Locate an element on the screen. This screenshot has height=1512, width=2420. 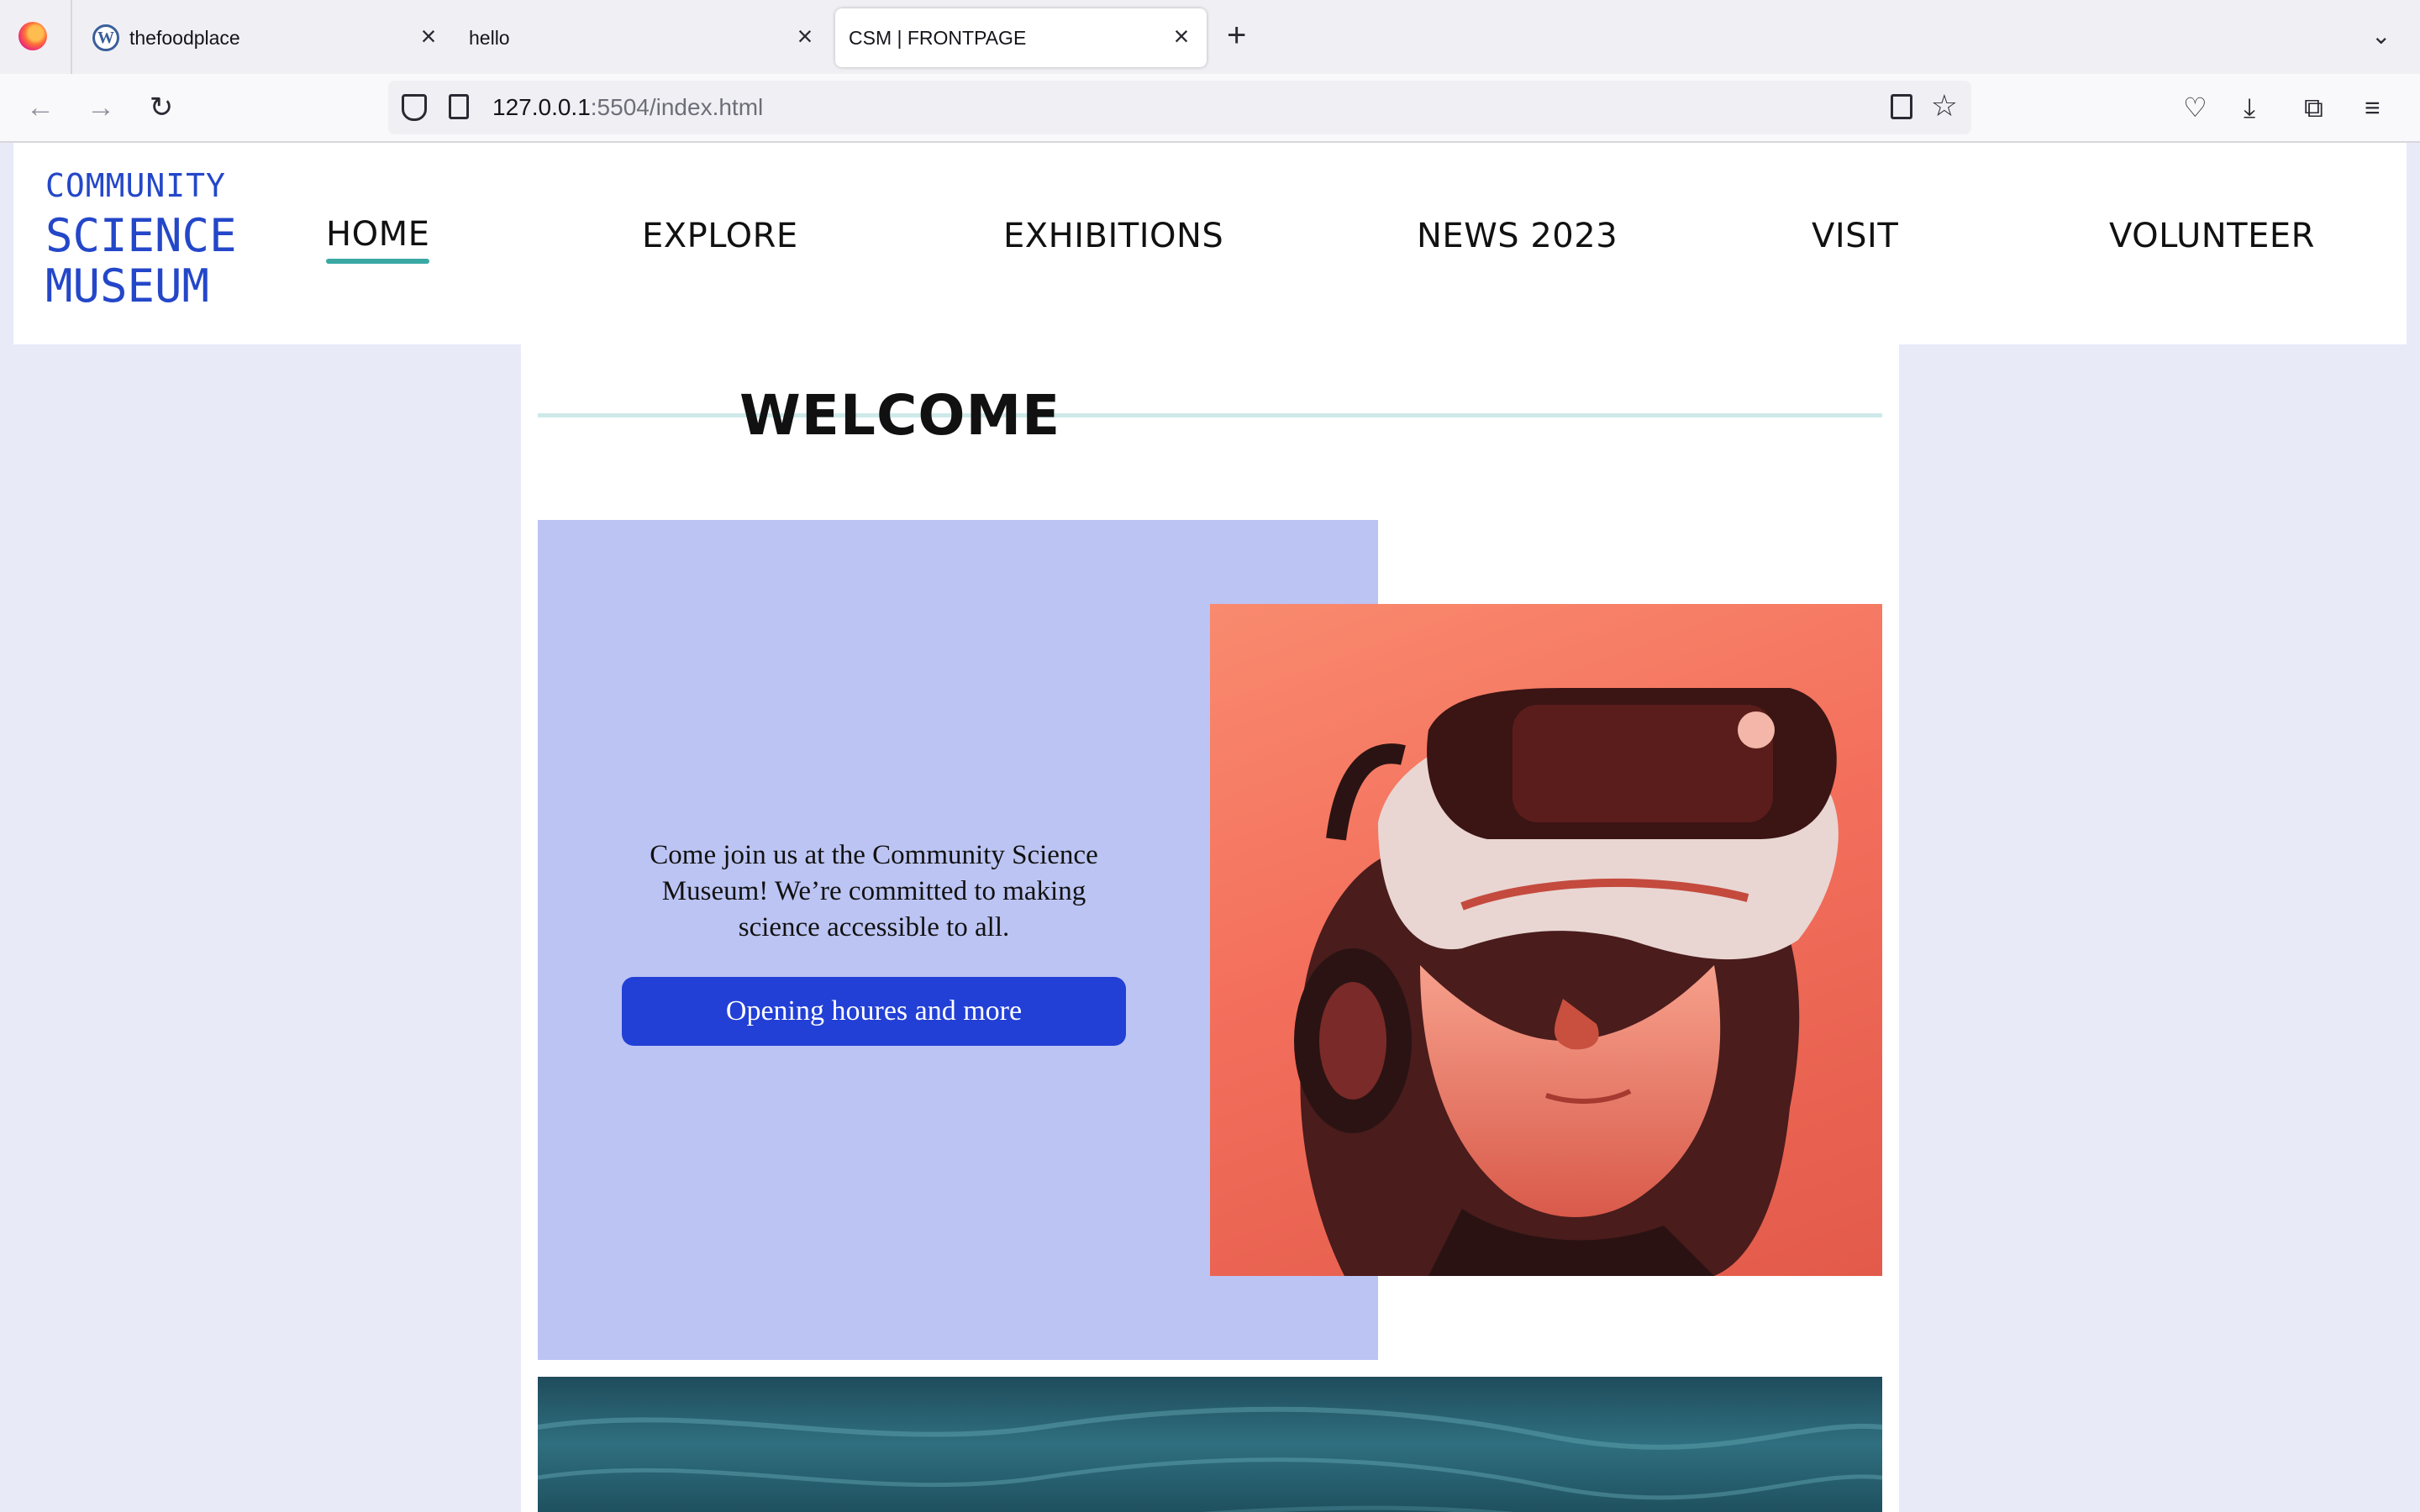
back-arrow-icon: ← is located at coordinates (40, 107).